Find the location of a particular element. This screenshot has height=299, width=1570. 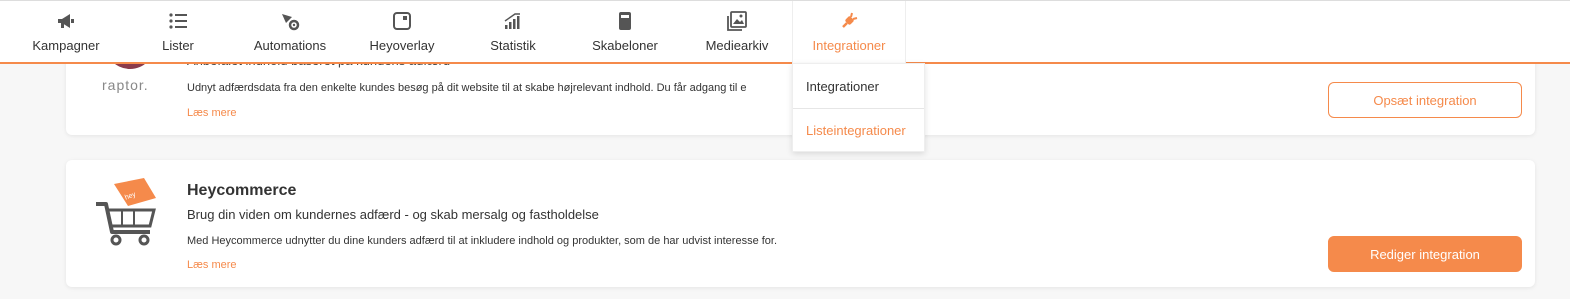

card-title: Heycommerce is located at coordinates (242, 190).